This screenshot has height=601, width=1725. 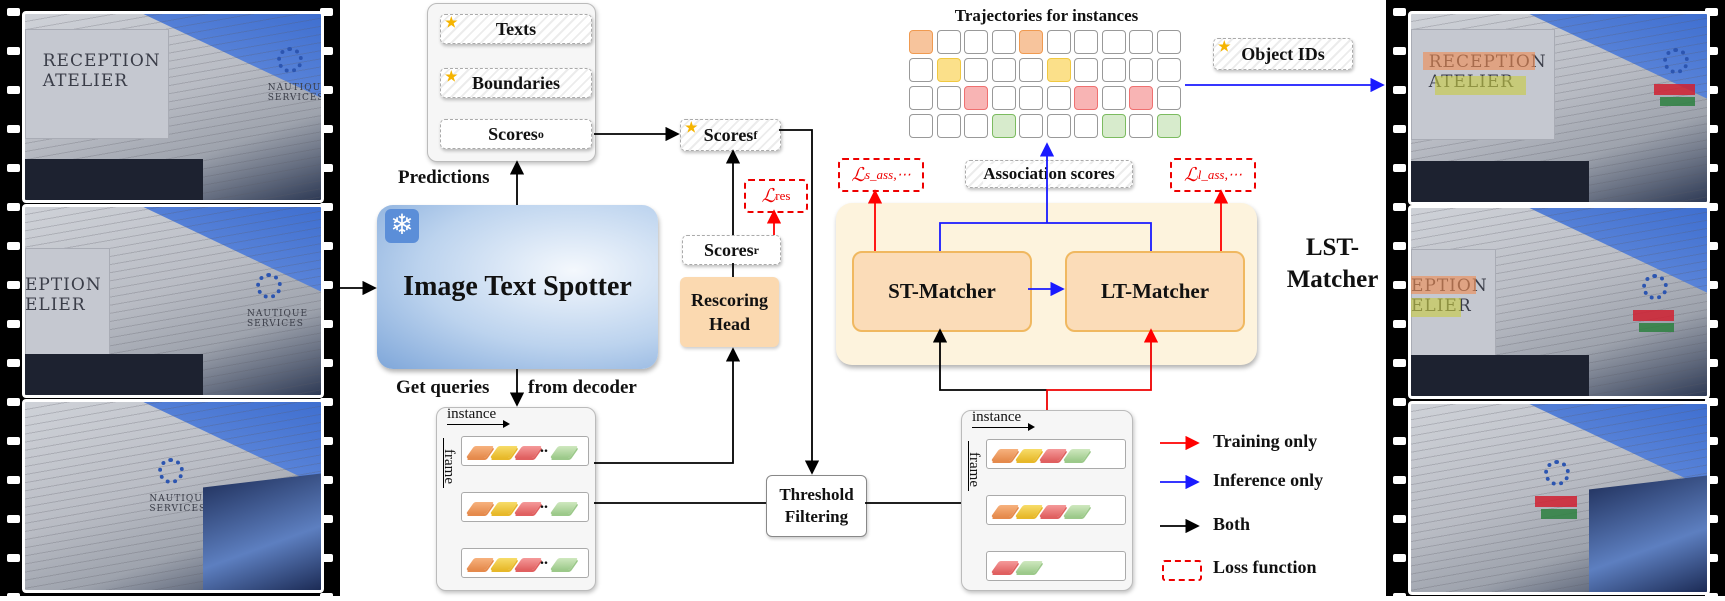 I want to click on arrow-queries-to-rescoring, so click(x=667, y=405).